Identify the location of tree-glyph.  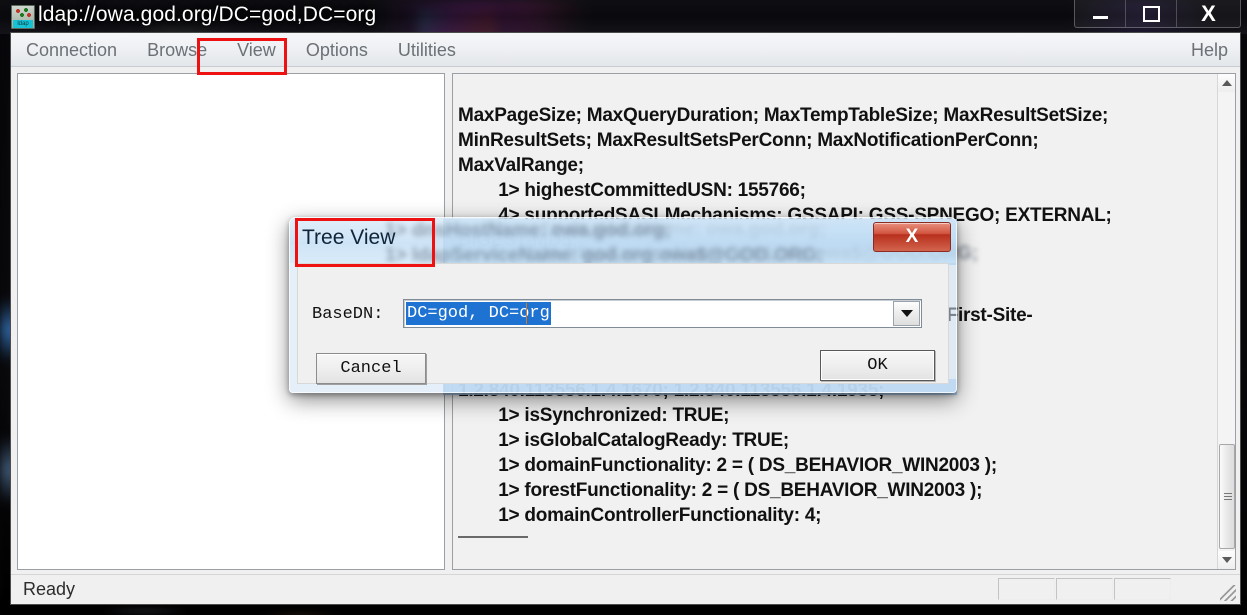
(23, 12).